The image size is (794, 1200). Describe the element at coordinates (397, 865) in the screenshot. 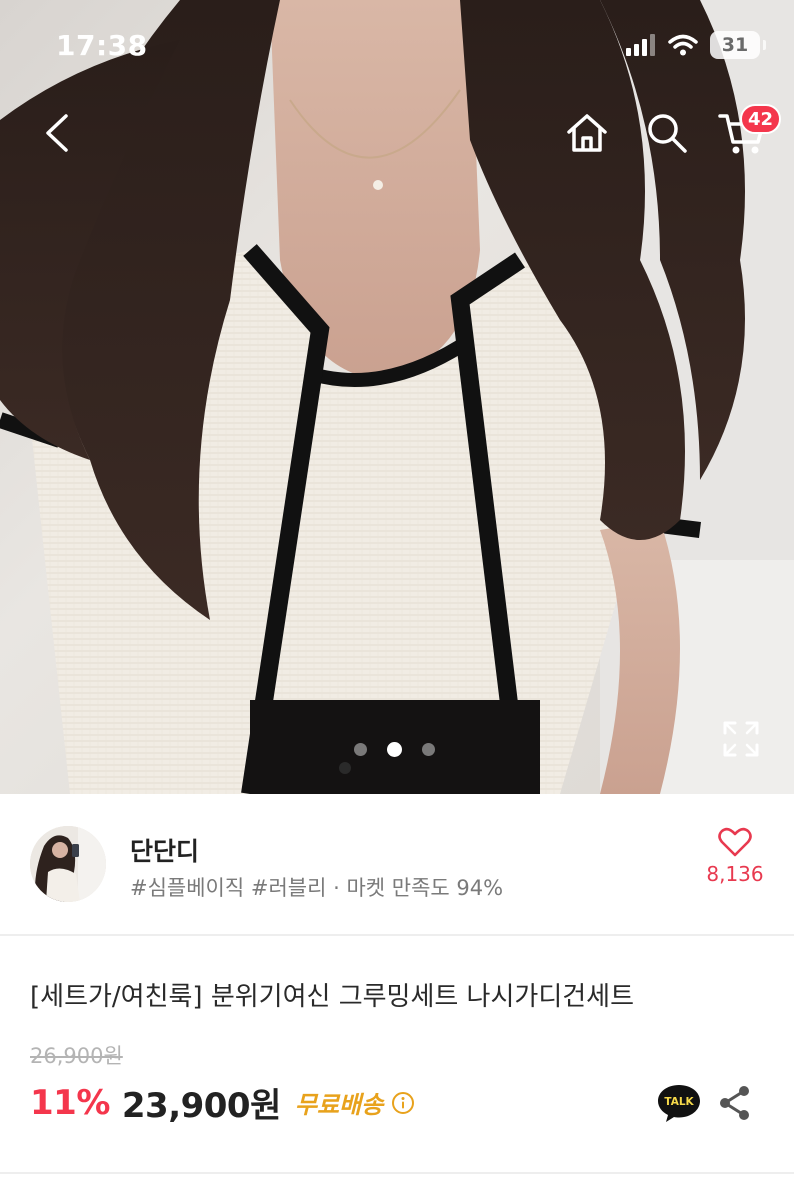

I see `seller-section: 단단디 #심플베이직 #러블리 · 마켓 만족도 94% 8,136` at that location.